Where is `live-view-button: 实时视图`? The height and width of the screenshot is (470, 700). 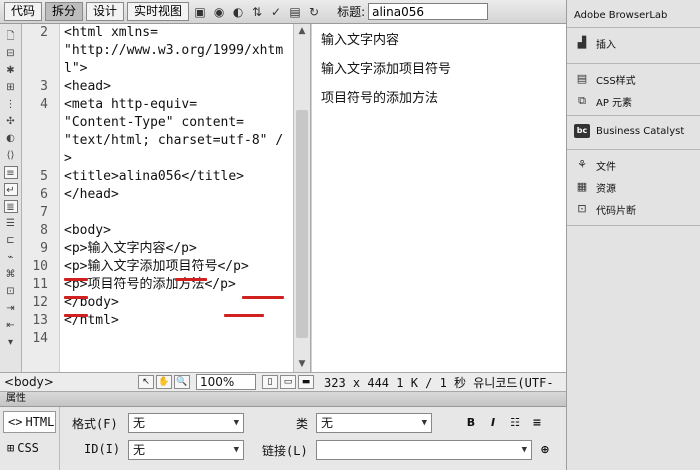 live-view-button: 实时视图 is located at coordinates (158, 11).